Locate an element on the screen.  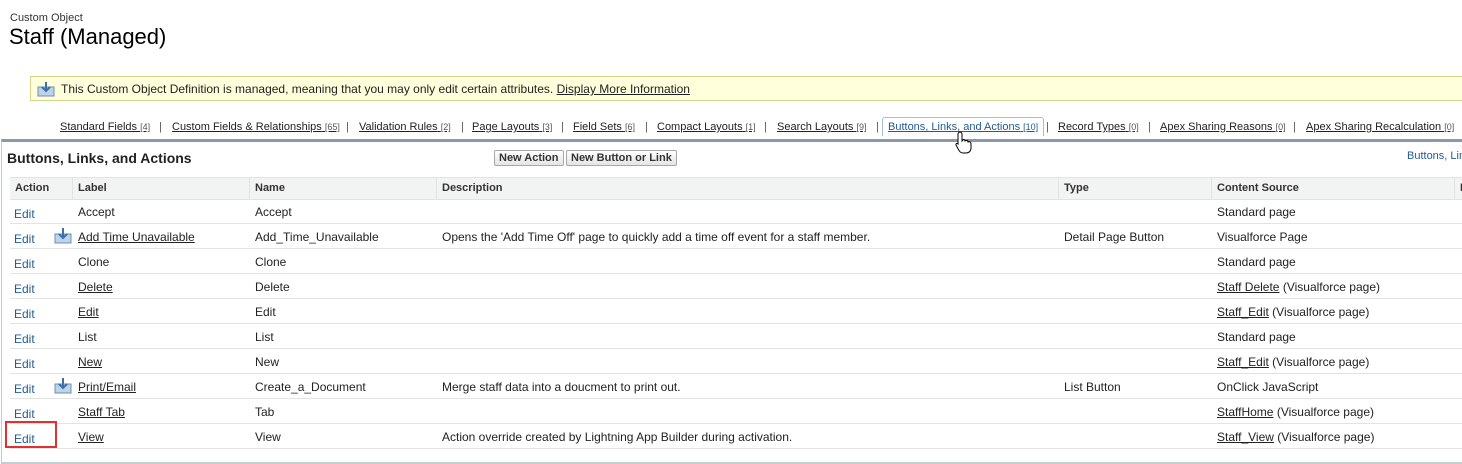
tab-search-layouts: Search Layouts [9] is located at coordinates (822, 127).